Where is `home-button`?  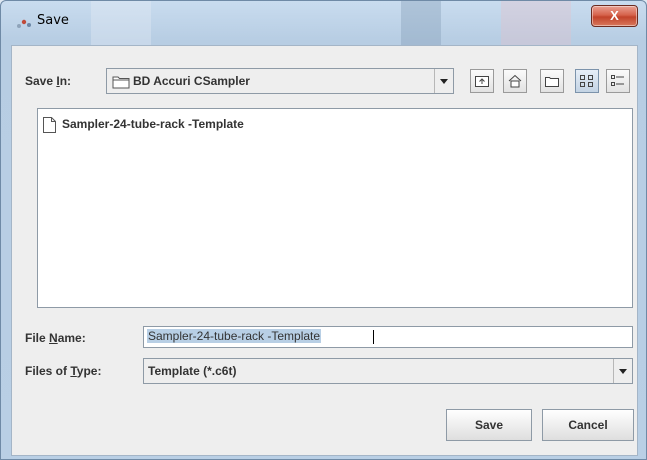 home-button is located at coordinates (515, 81).